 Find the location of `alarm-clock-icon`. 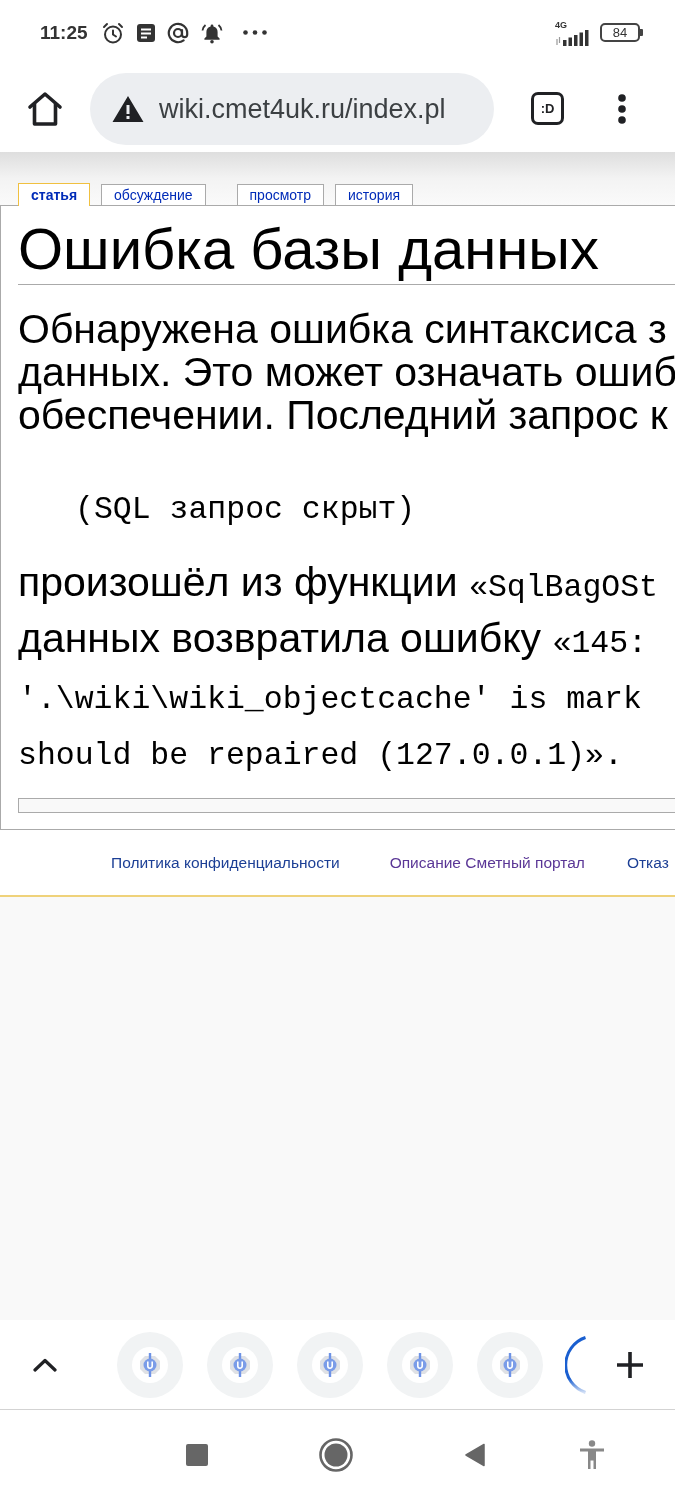

alarm-clock-icon is located at coordinates (112, 32).